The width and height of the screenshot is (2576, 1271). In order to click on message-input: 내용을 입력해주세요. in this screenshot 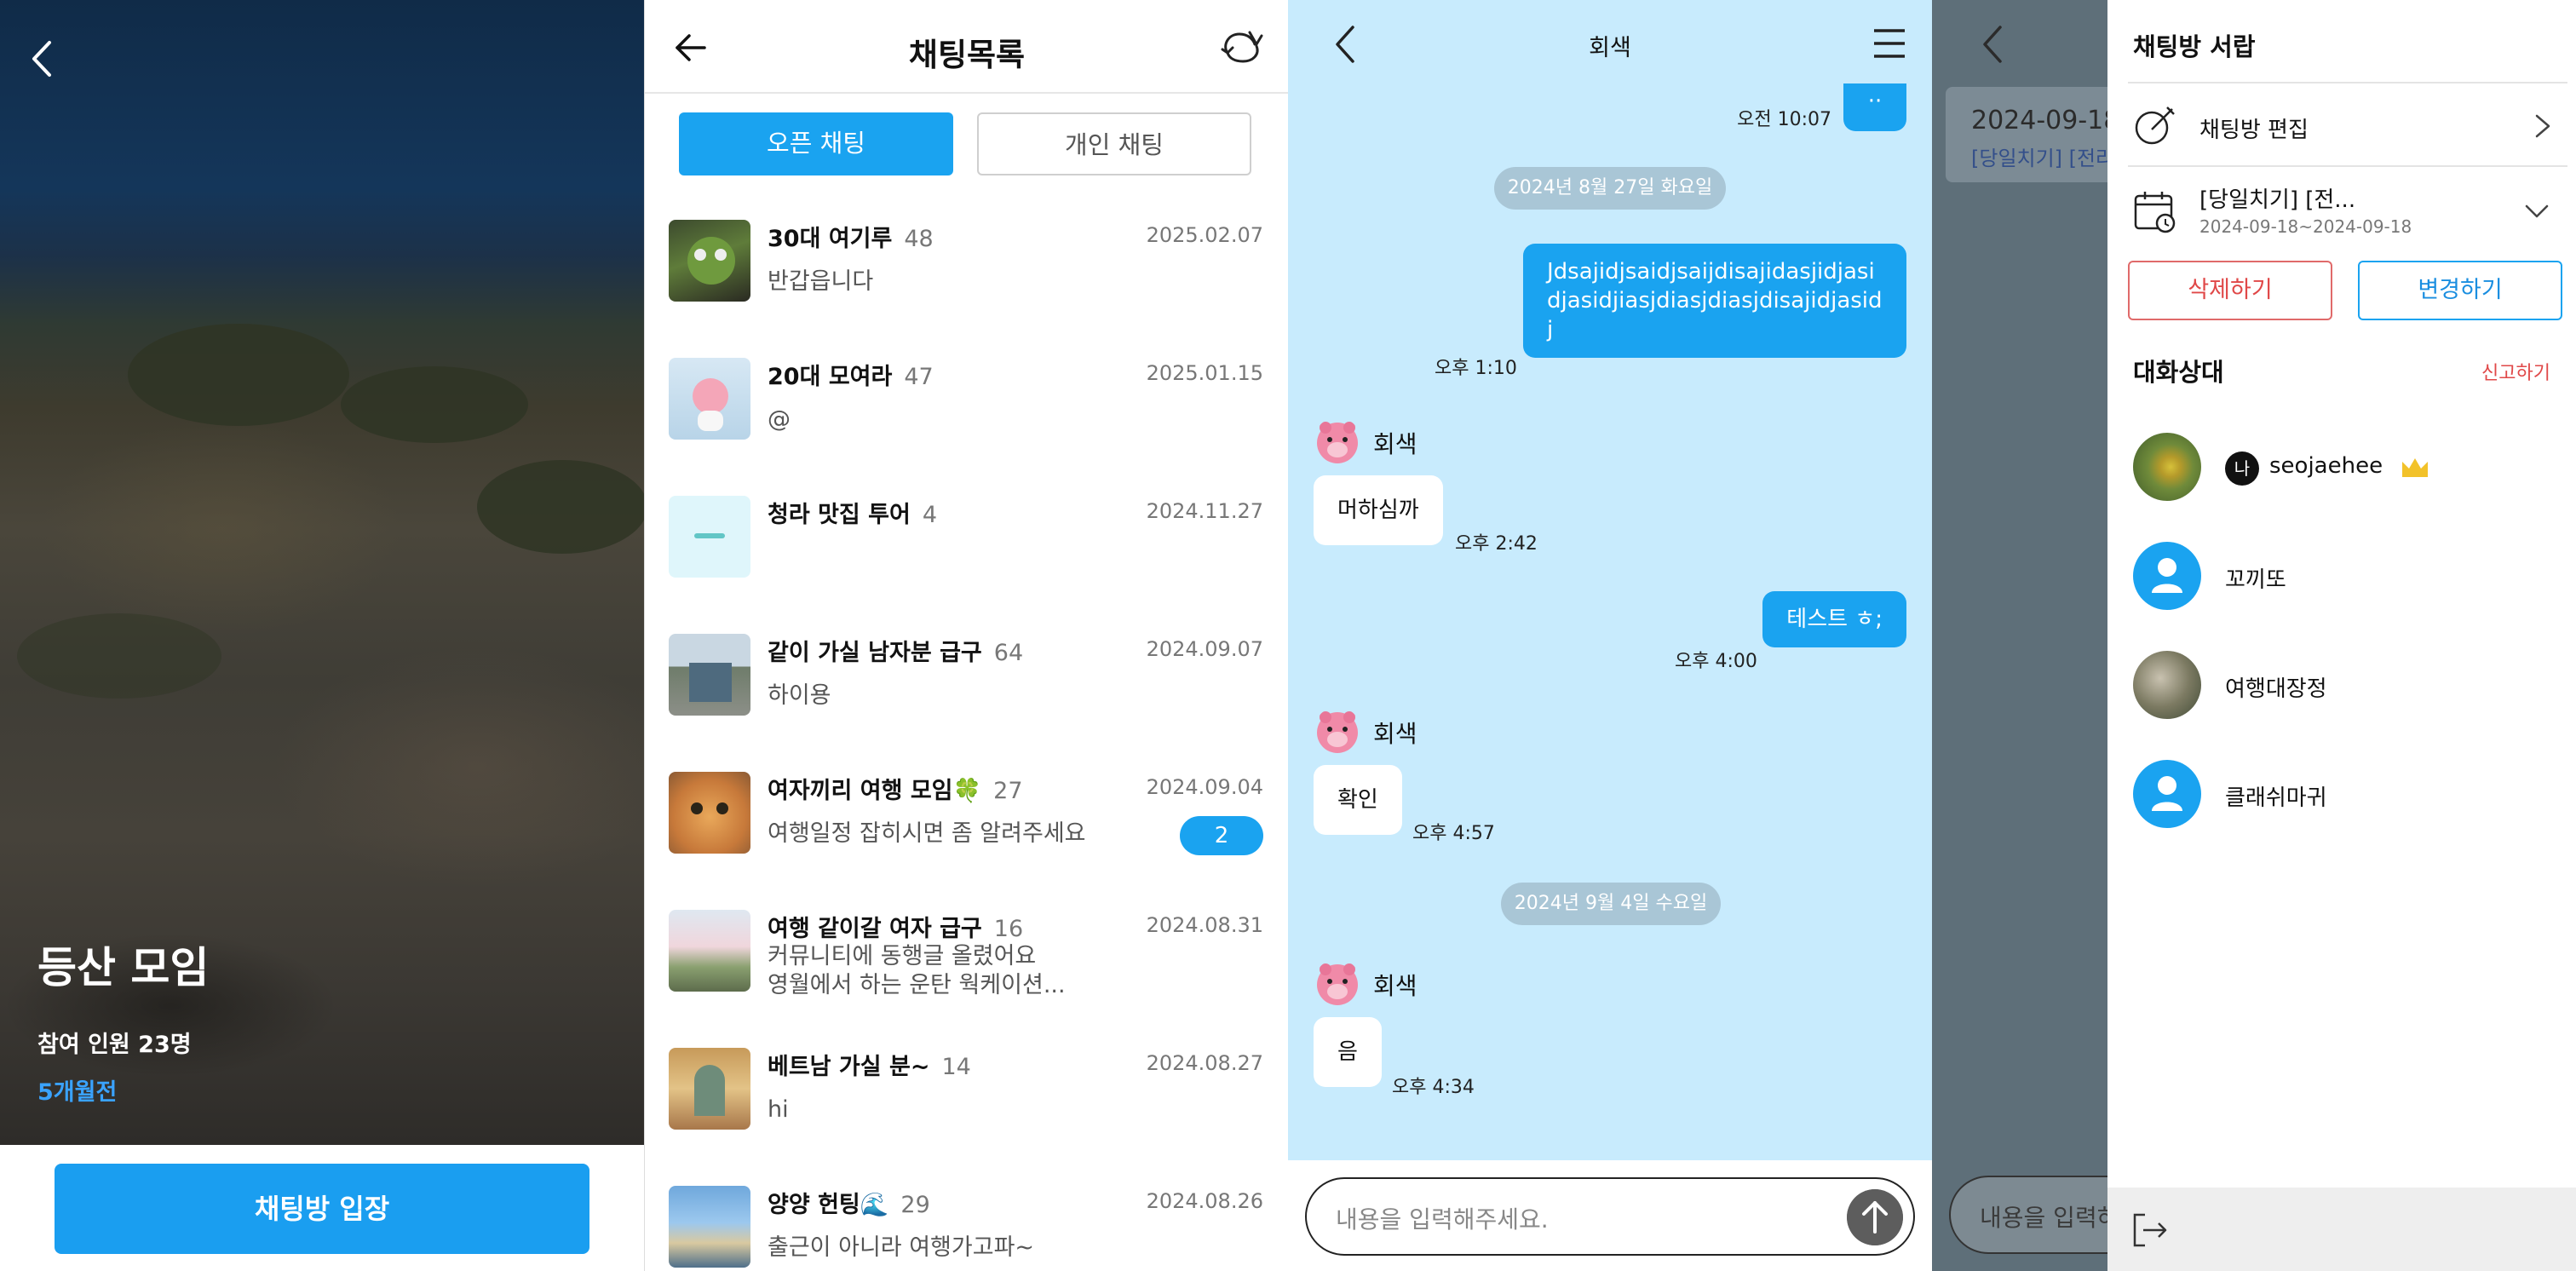, I will do `click(1610, 1216)`.